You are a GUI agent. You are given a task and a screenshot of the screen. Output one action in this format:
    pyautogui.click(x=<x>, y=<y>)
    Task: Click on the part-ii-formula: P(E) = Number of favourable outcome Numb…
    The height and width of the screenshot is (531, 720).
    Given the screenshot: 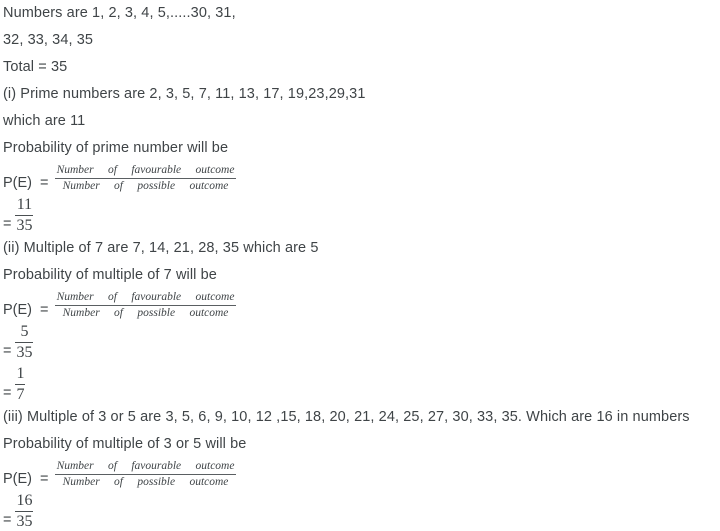 What is the action you would take?
    pyautogui.click(x=360, y=305)
    